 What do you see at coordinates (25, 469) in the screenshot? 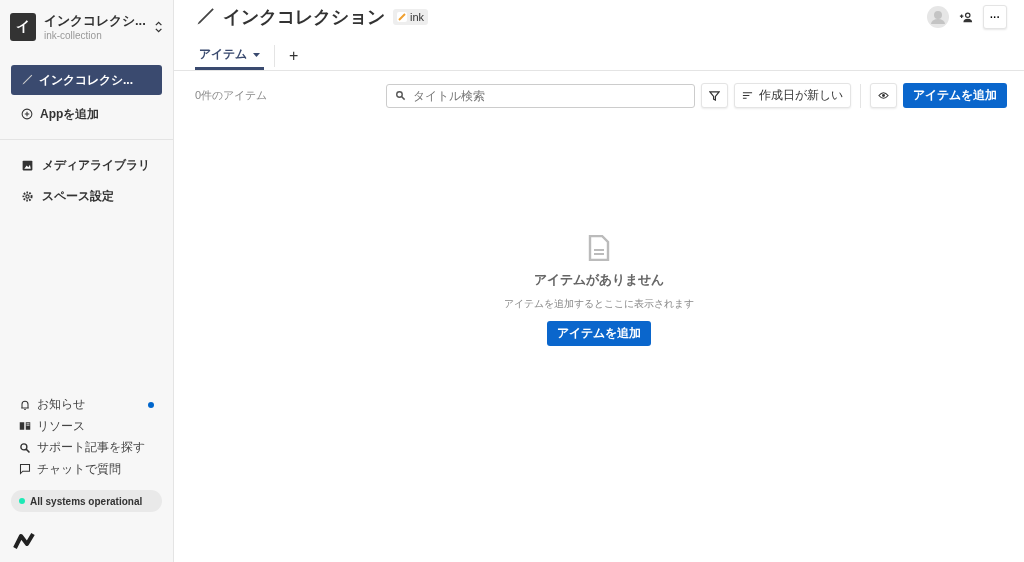
I see `chat-icon` at bounding box center [25, 469].